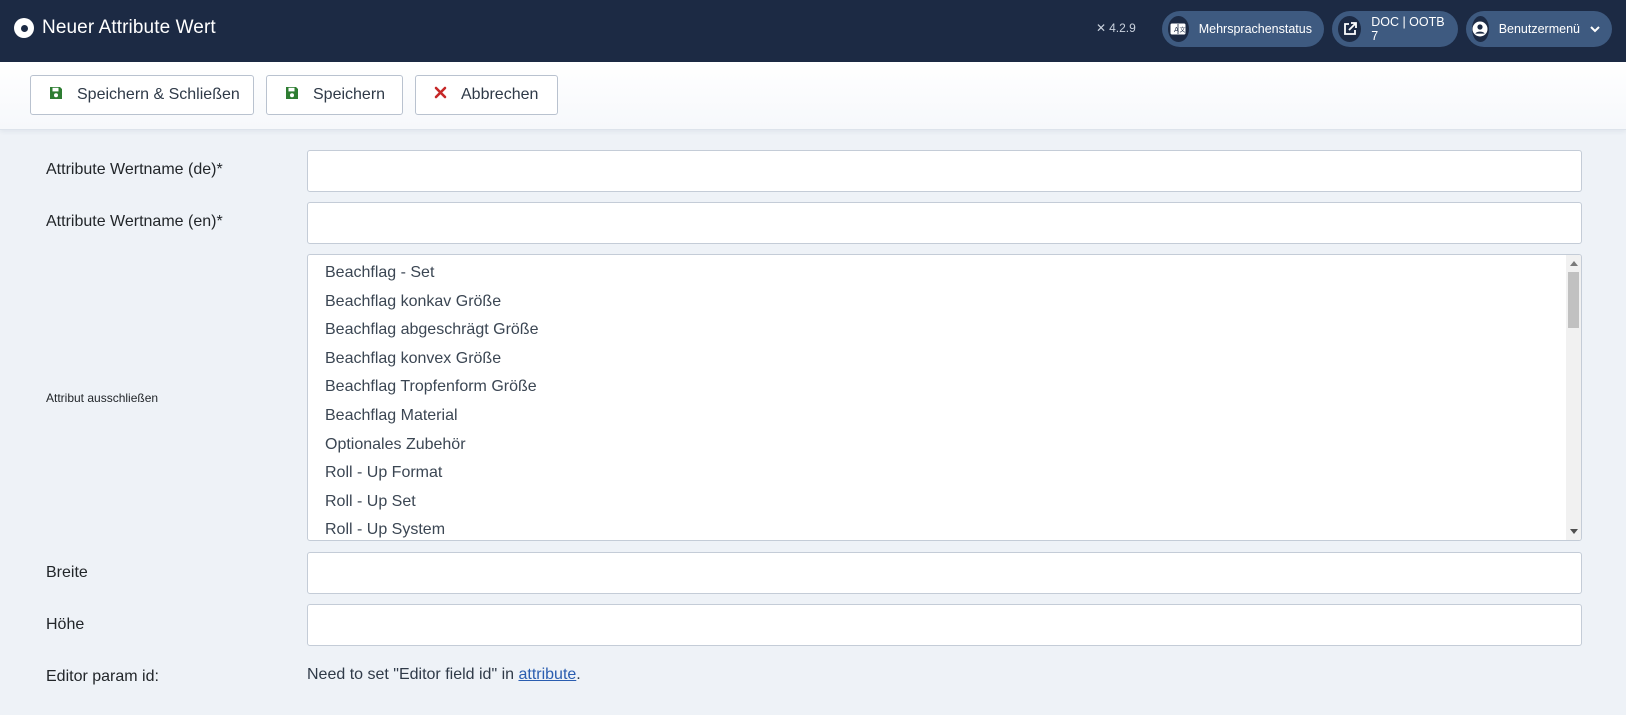 This screenshot has height=715, width=1626. Describe the element at coordinates (944, 445) in the screenshot. I see `list-item: Optionales Zubehör` at that location.